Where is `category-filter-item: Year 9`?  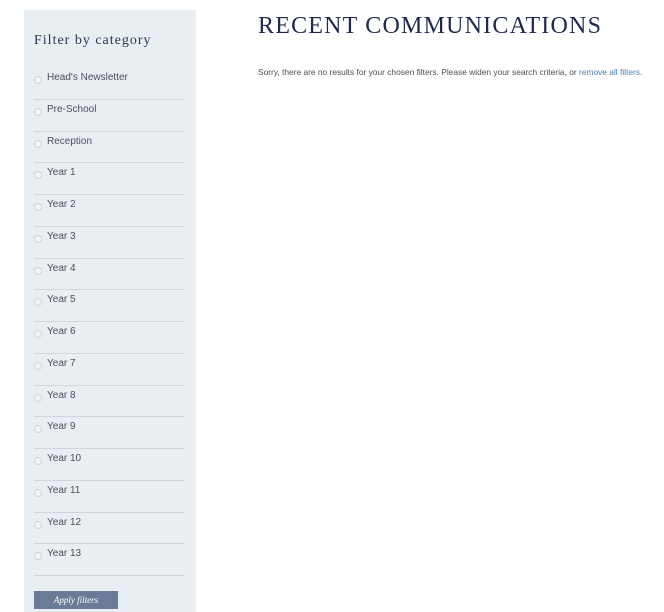
category-filter-item: Year 9 is located at coordinates (109, 433).